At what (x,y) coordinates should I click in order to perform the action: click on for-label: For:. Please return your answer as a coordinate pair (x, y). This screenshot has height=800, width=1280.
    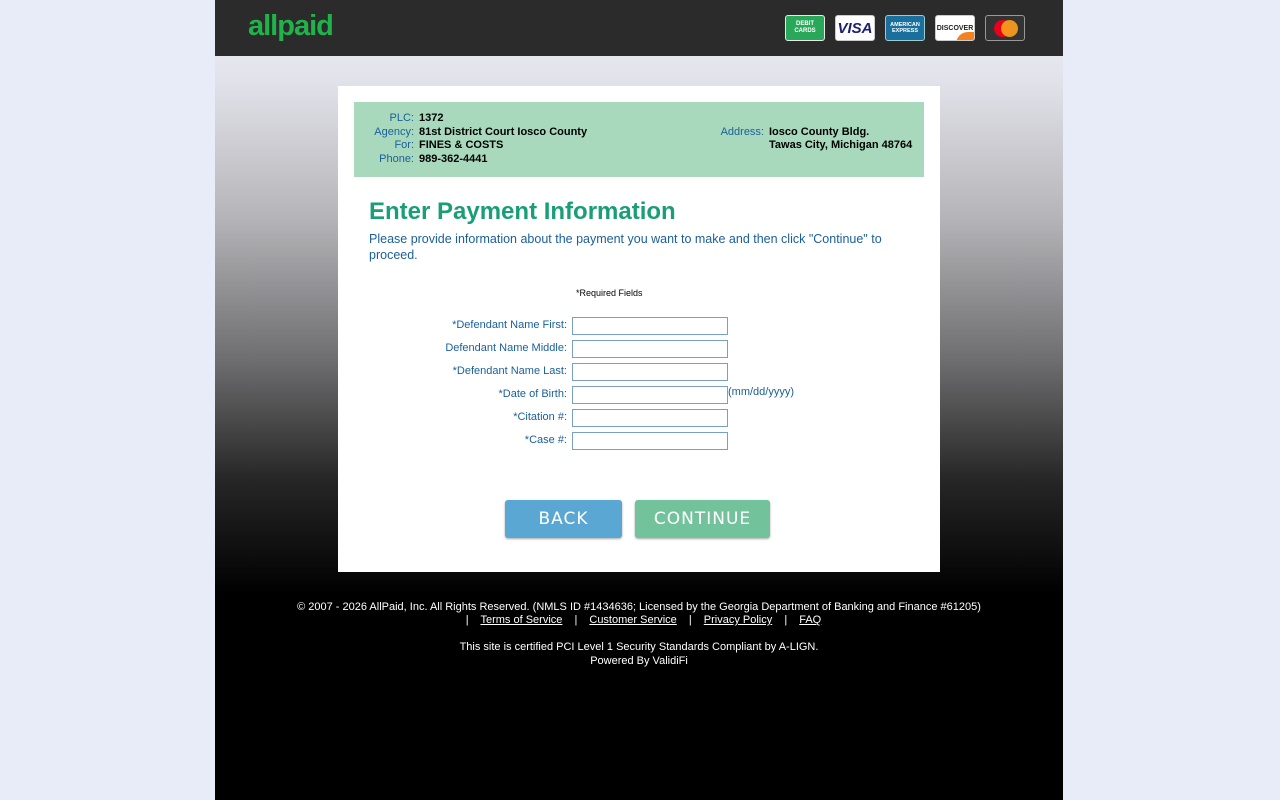
    Looking at the image, I should click on (404, 145).